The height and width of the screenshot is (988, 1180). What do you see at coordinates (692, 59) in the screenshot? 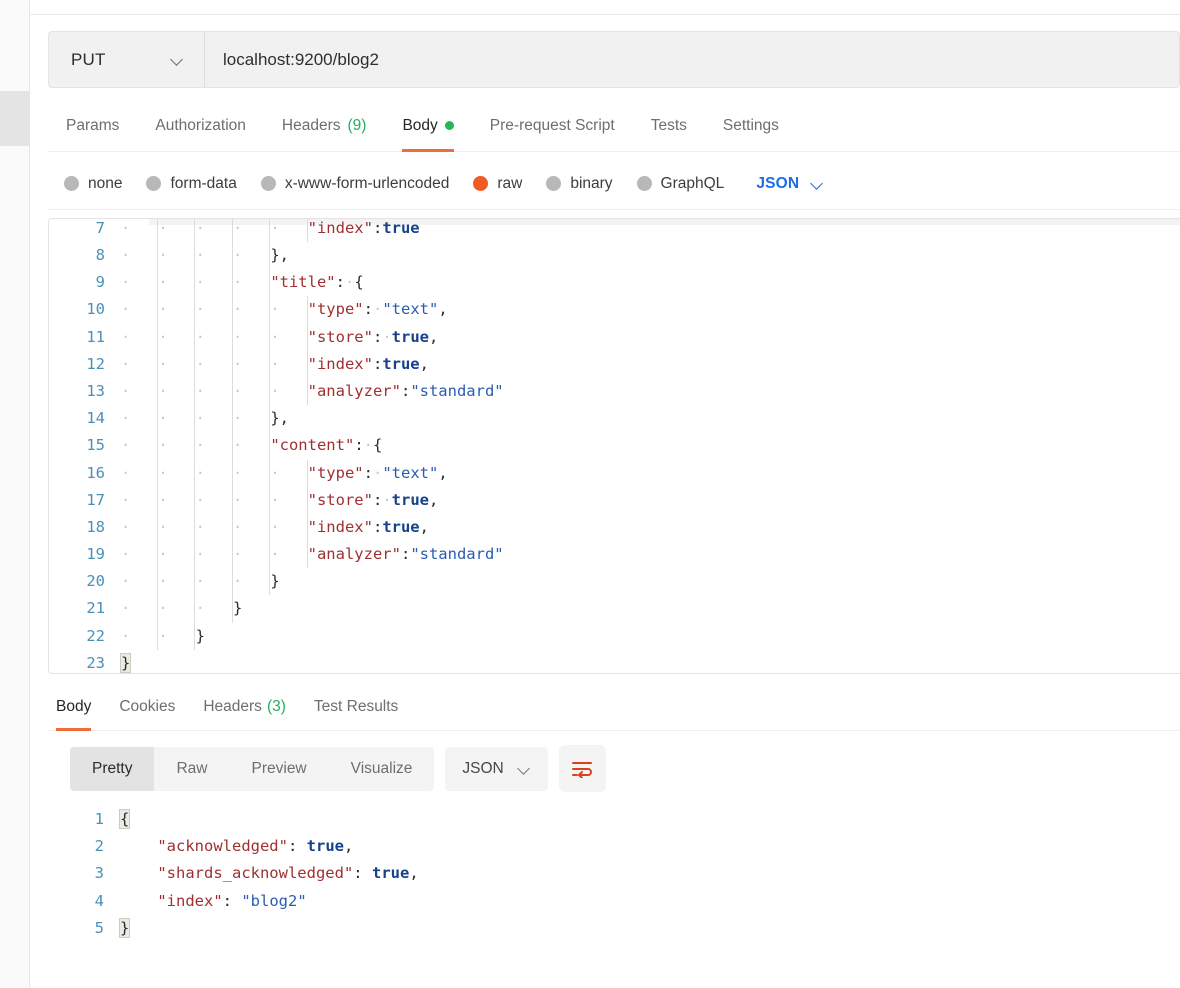
I see `request-url-input: localhost:9200/blog2` at bounding box center [692, 59].